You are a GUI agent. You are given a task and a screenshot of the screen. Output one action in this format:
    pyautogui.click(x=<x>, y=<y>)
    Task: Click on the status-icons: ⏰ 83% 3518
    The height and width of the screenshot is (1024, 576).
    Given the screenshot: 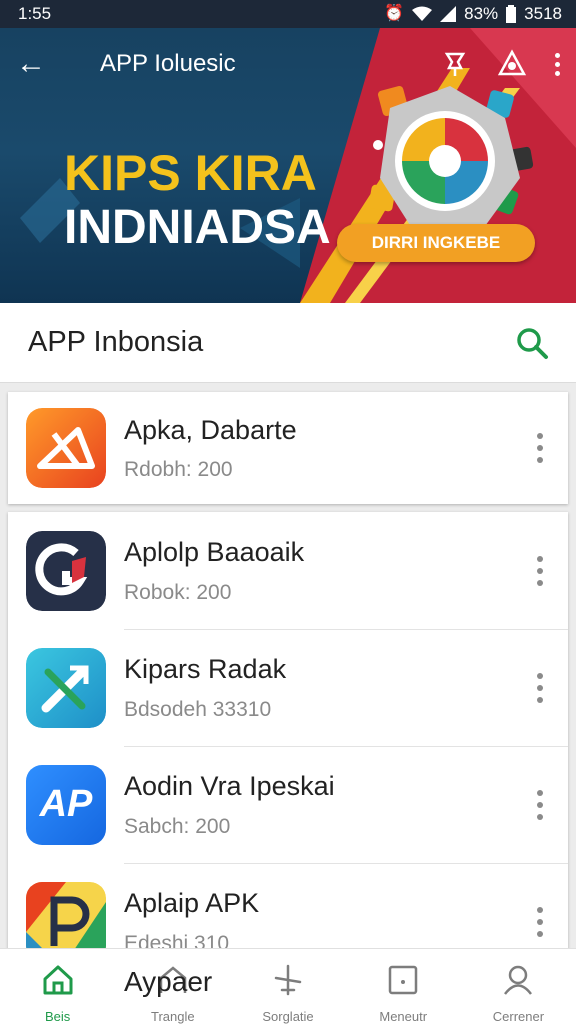 What is the action you would take?
    pyautogui.click(x=473, y=14)
    